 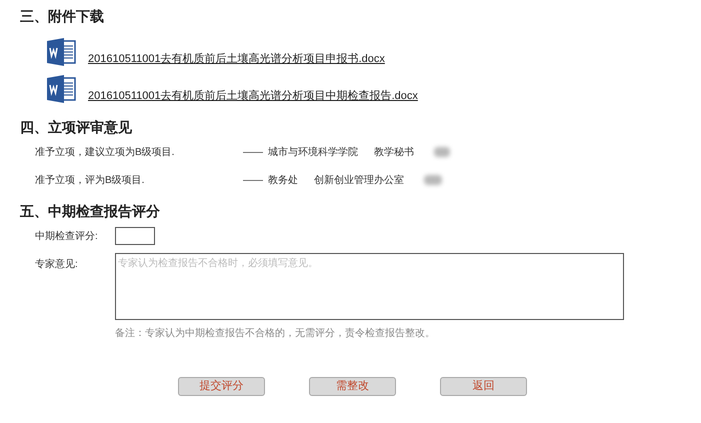 What do you see at coordinates (283, 181) in the screenshot?
I see `reviewer-unit: 教务处` at bounding box center [283, 181].